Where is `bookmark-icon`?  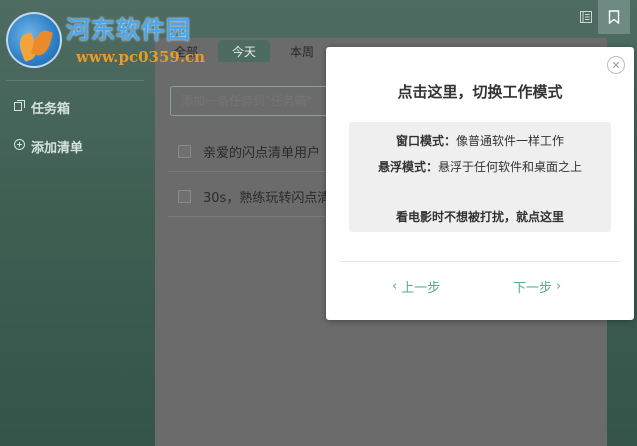 bookmark-icon is located at coordinates (614, 17).